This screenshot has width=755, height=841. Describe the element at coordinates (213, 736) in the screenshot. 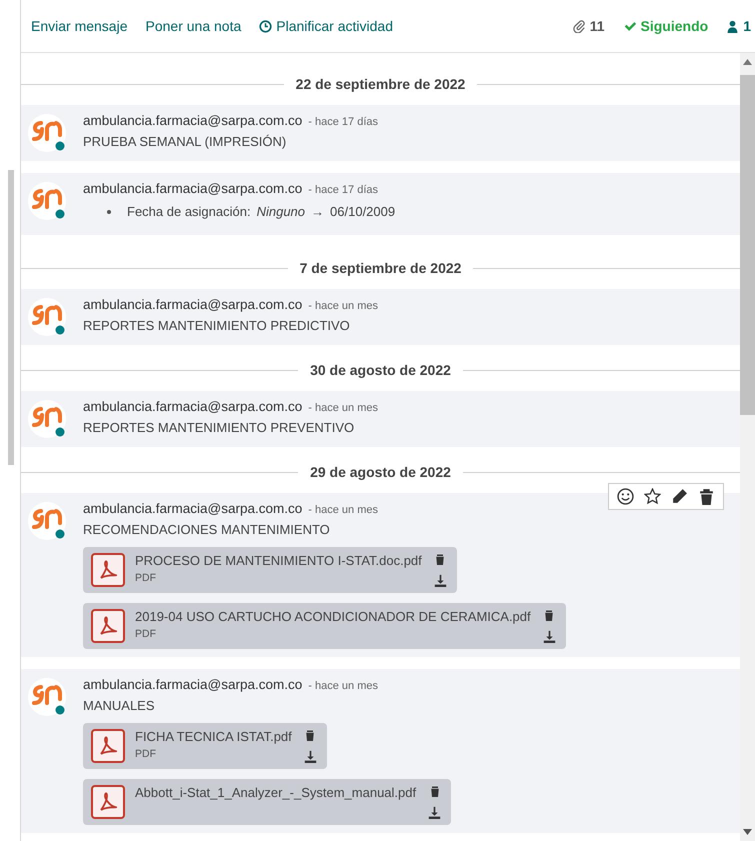

I see `attachment-name: FICHA TECNICA ISTAT.pdf` at that location.